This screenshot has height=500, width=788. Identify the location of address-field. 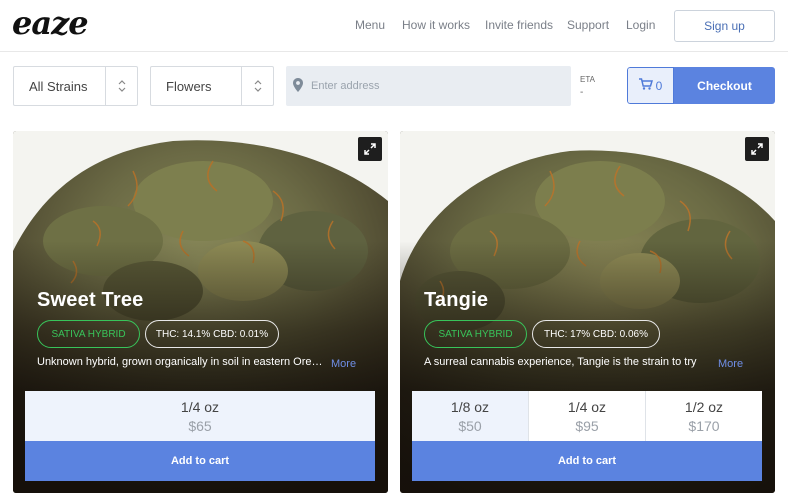
(428, 86).